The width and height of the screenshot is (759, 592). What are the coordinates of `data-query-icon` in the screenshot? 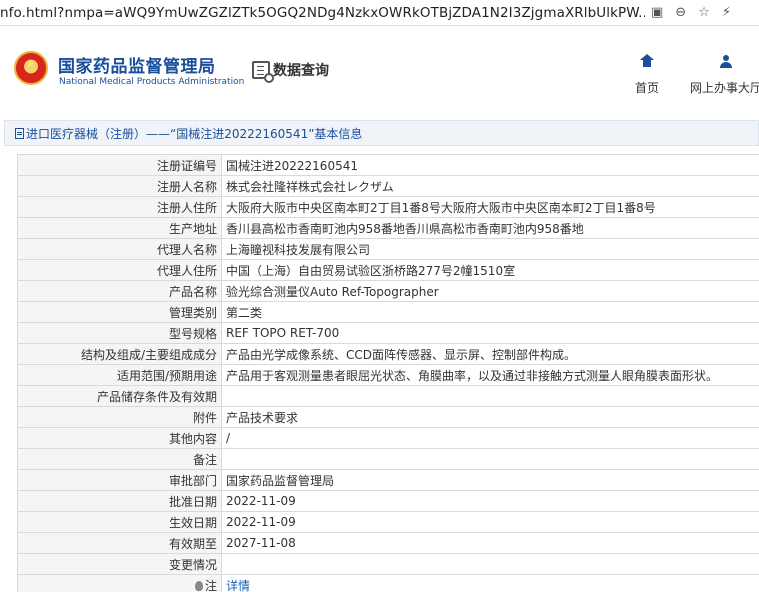 It's located at (263, 72).